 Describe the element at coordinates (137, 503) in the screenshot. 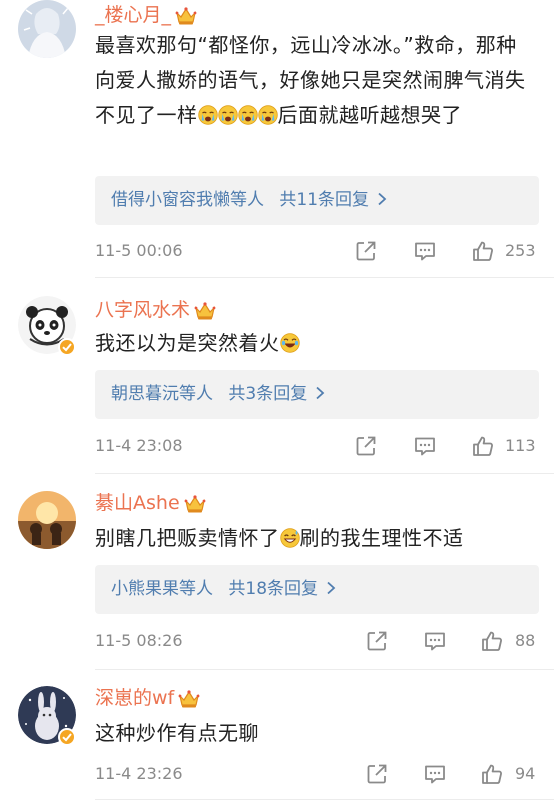

I see `username-label: 綦山Ashe` at that location.